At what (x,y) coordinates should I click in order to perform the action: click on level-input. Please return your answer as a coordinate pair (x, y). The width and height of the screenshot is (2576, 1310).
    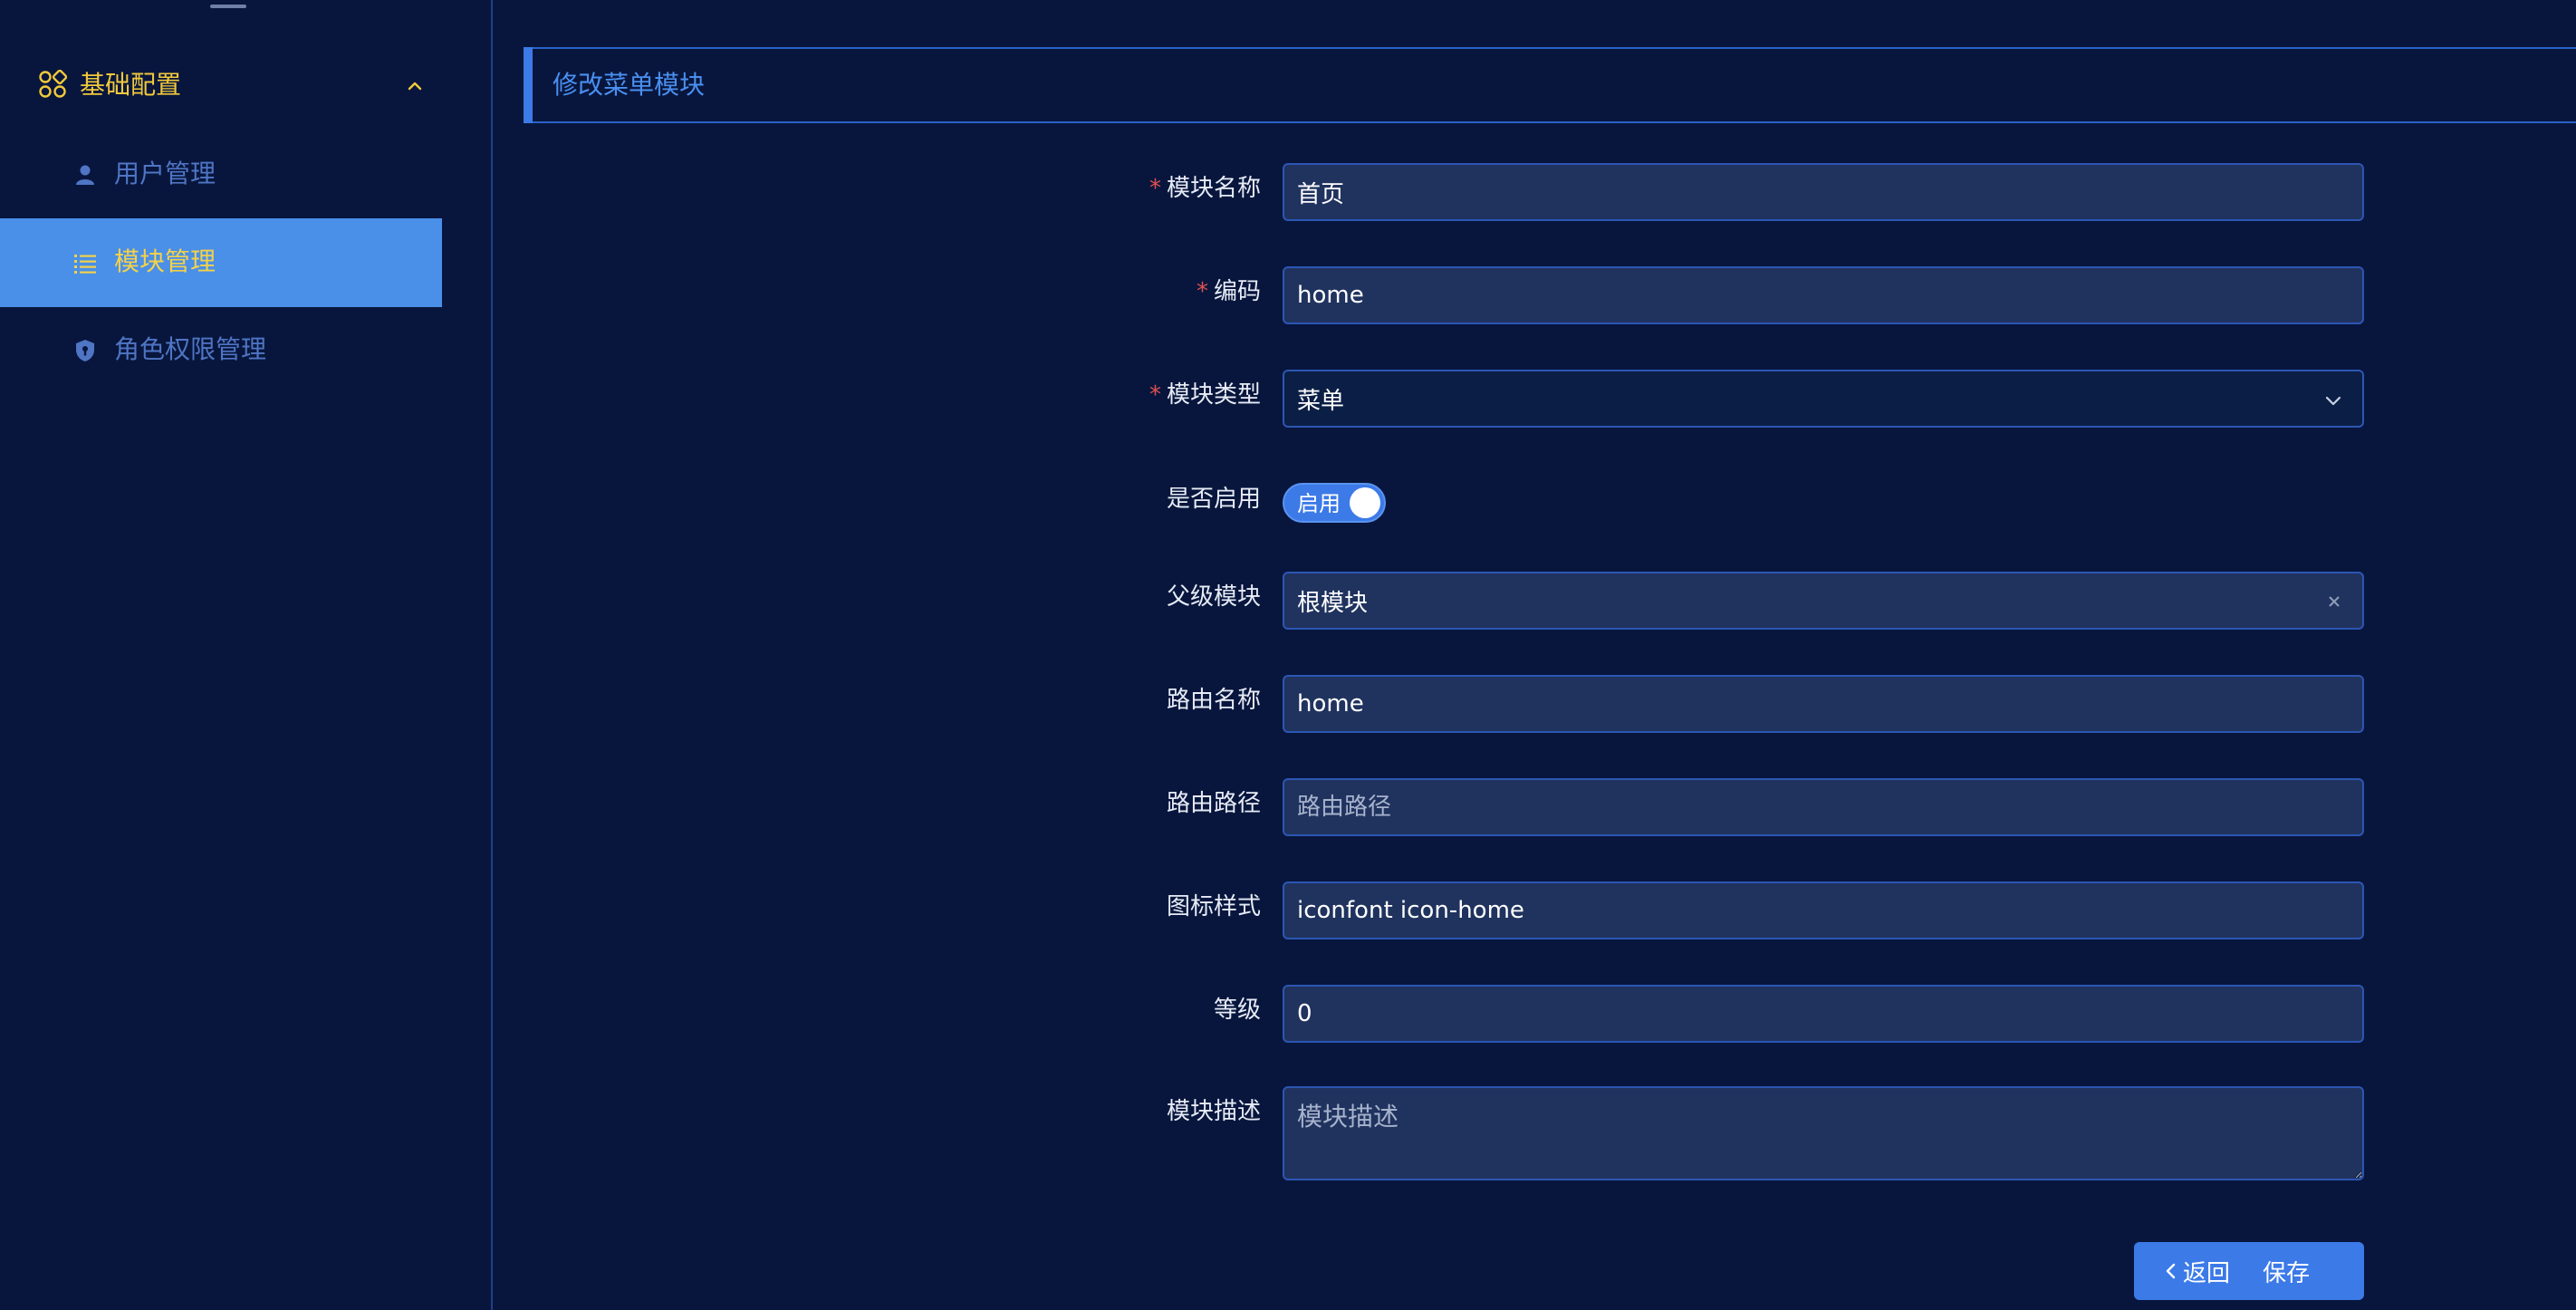
    Looking at the image, I should click on (1823, 1014).